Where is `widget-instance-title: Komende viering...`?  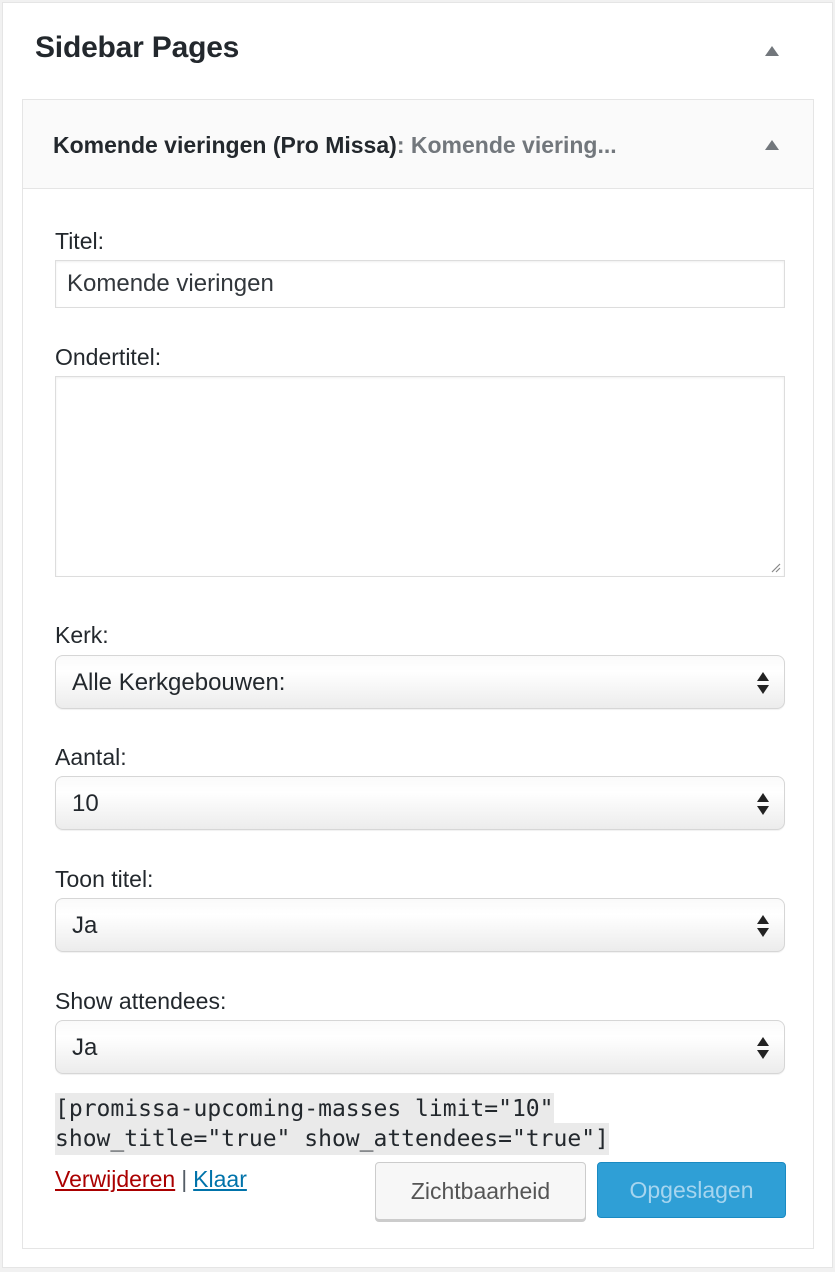 widget-instance-title: Komende viering... is located at coordinates (513, 145).